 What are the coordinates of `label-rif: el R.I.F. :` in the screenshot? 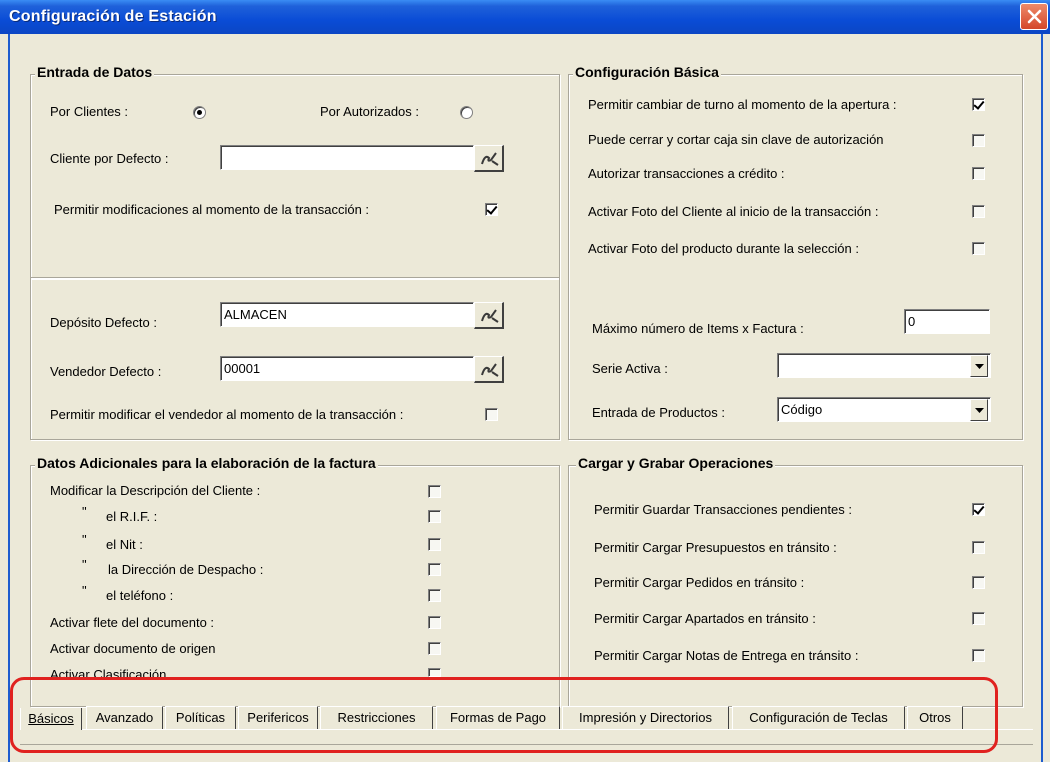 It's located at (132, 516).